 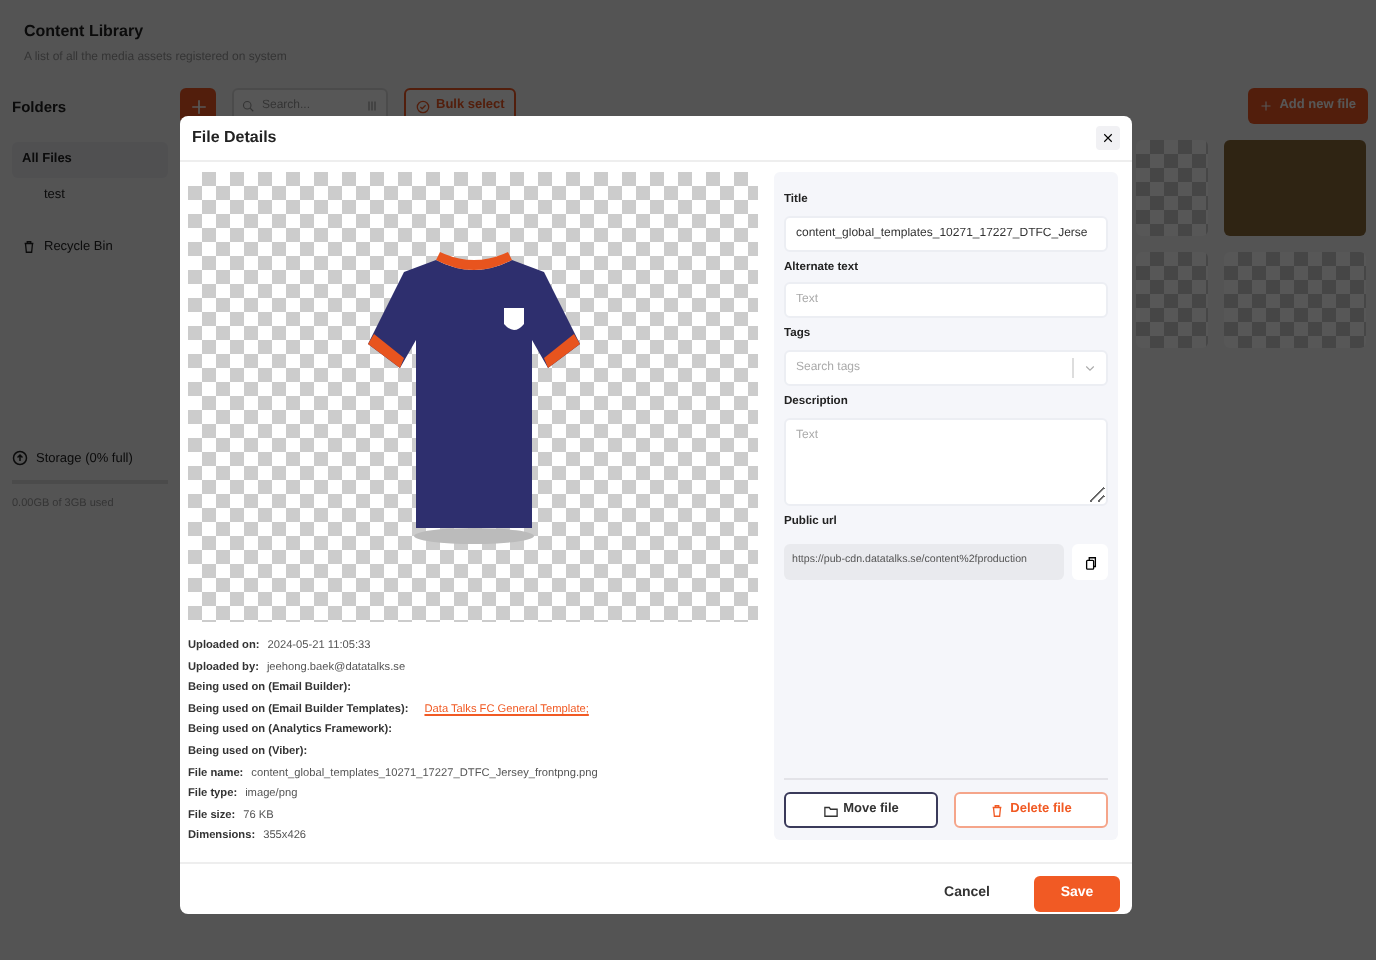 I want to click on page-title: Content Library, so click(x=85, y=32).